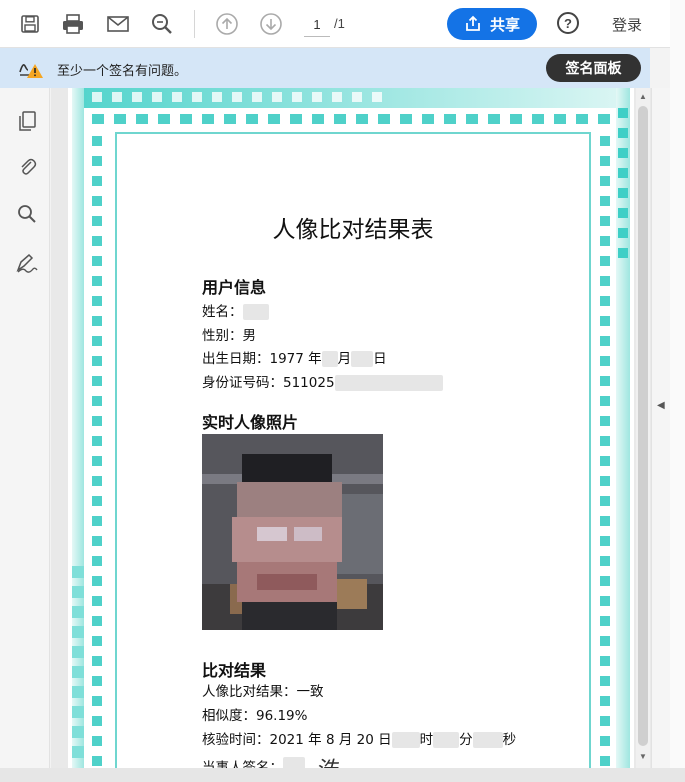 The height and width of the screenshot is (782, 685). Describe the element at coordinates (661, 405) in the screenshot. I see `chevron-left-icon: ◀` at that location.